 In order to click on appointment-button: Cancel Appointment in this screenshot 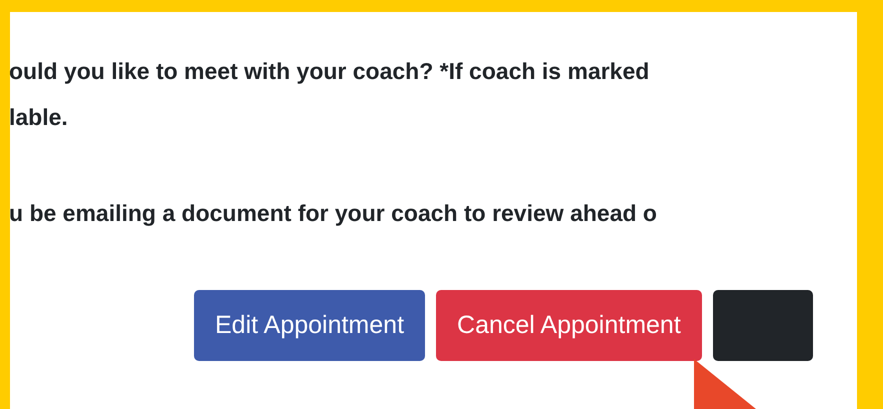, I will do `click(569, 325)`.